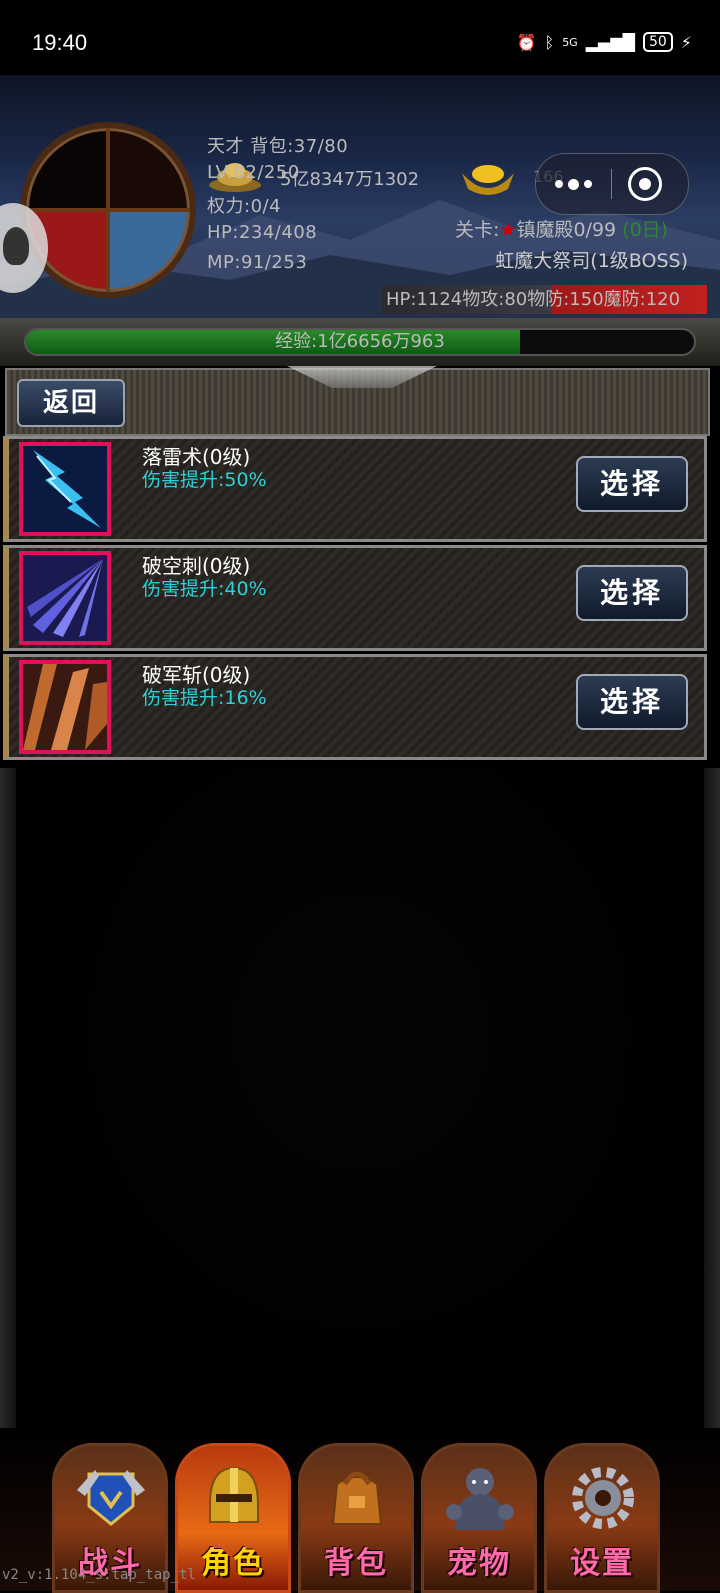  I want to click on exp-bar: 经验:1亿6656万963, so click(360, 342).